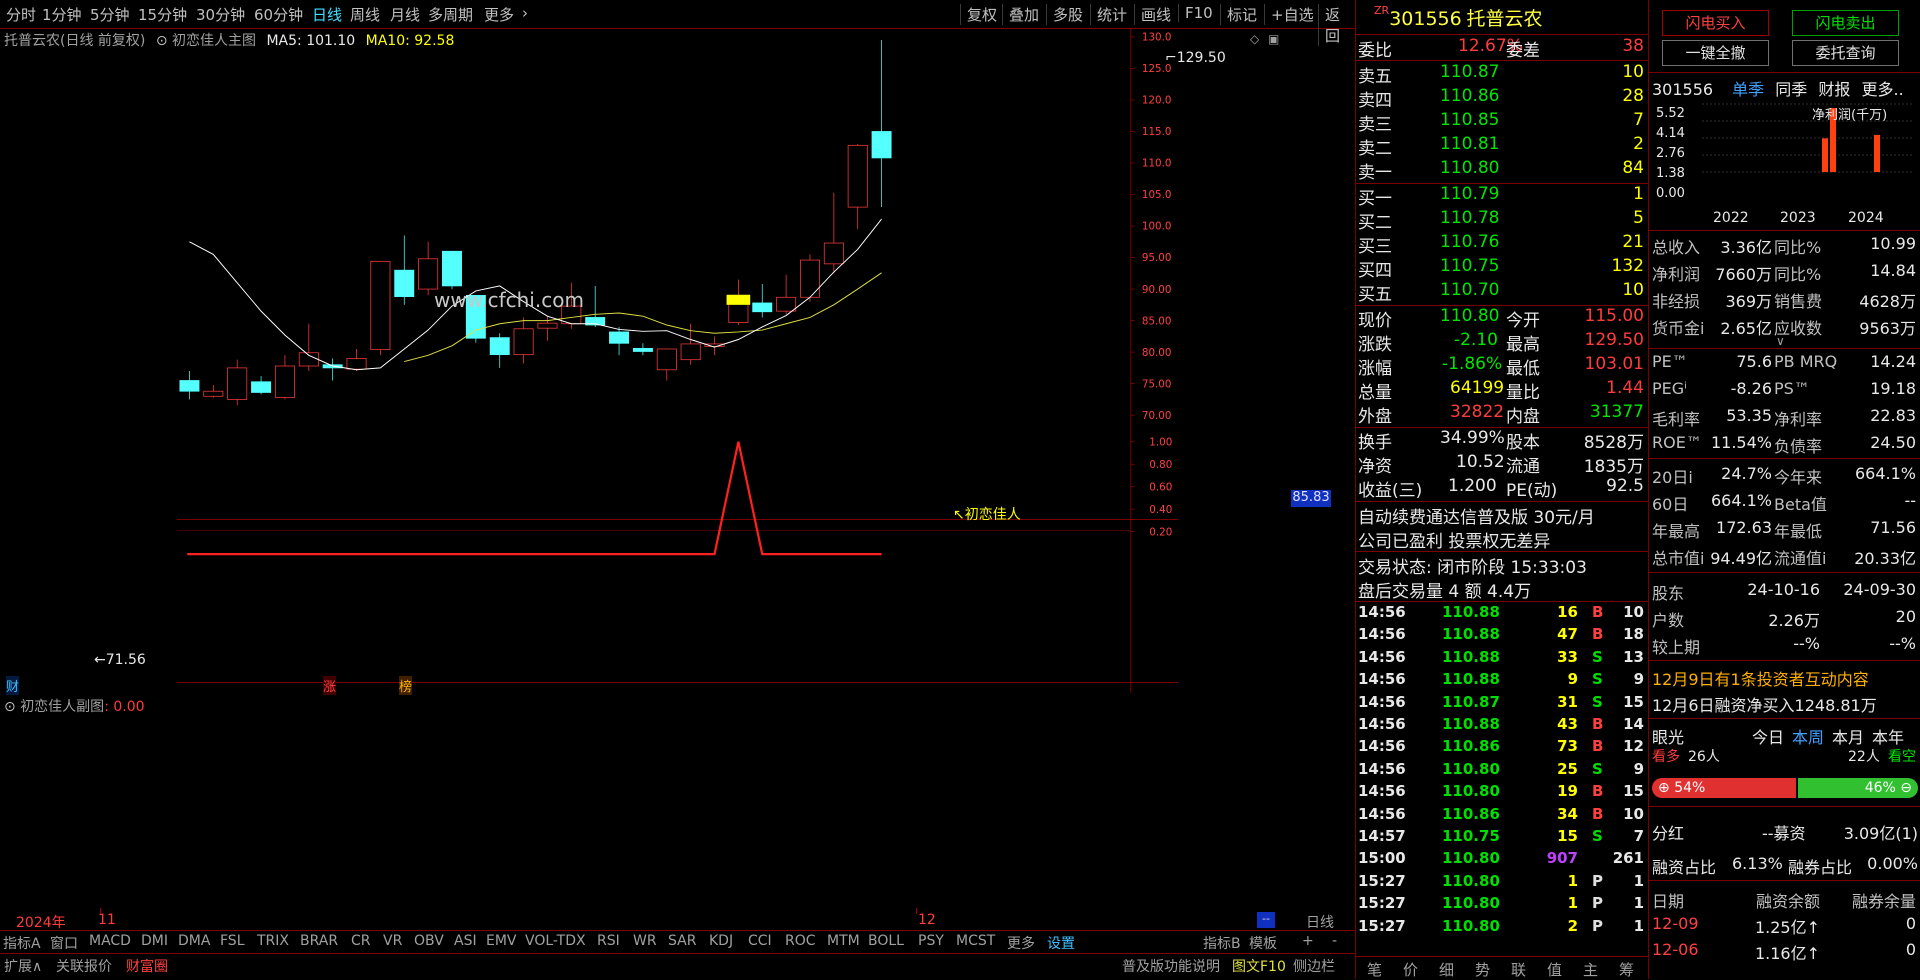  What do you see at coordinates (1780, 341) in the screenshot?
I see `chevron-down-icon: ∨` at bounding box center [1780, 341].